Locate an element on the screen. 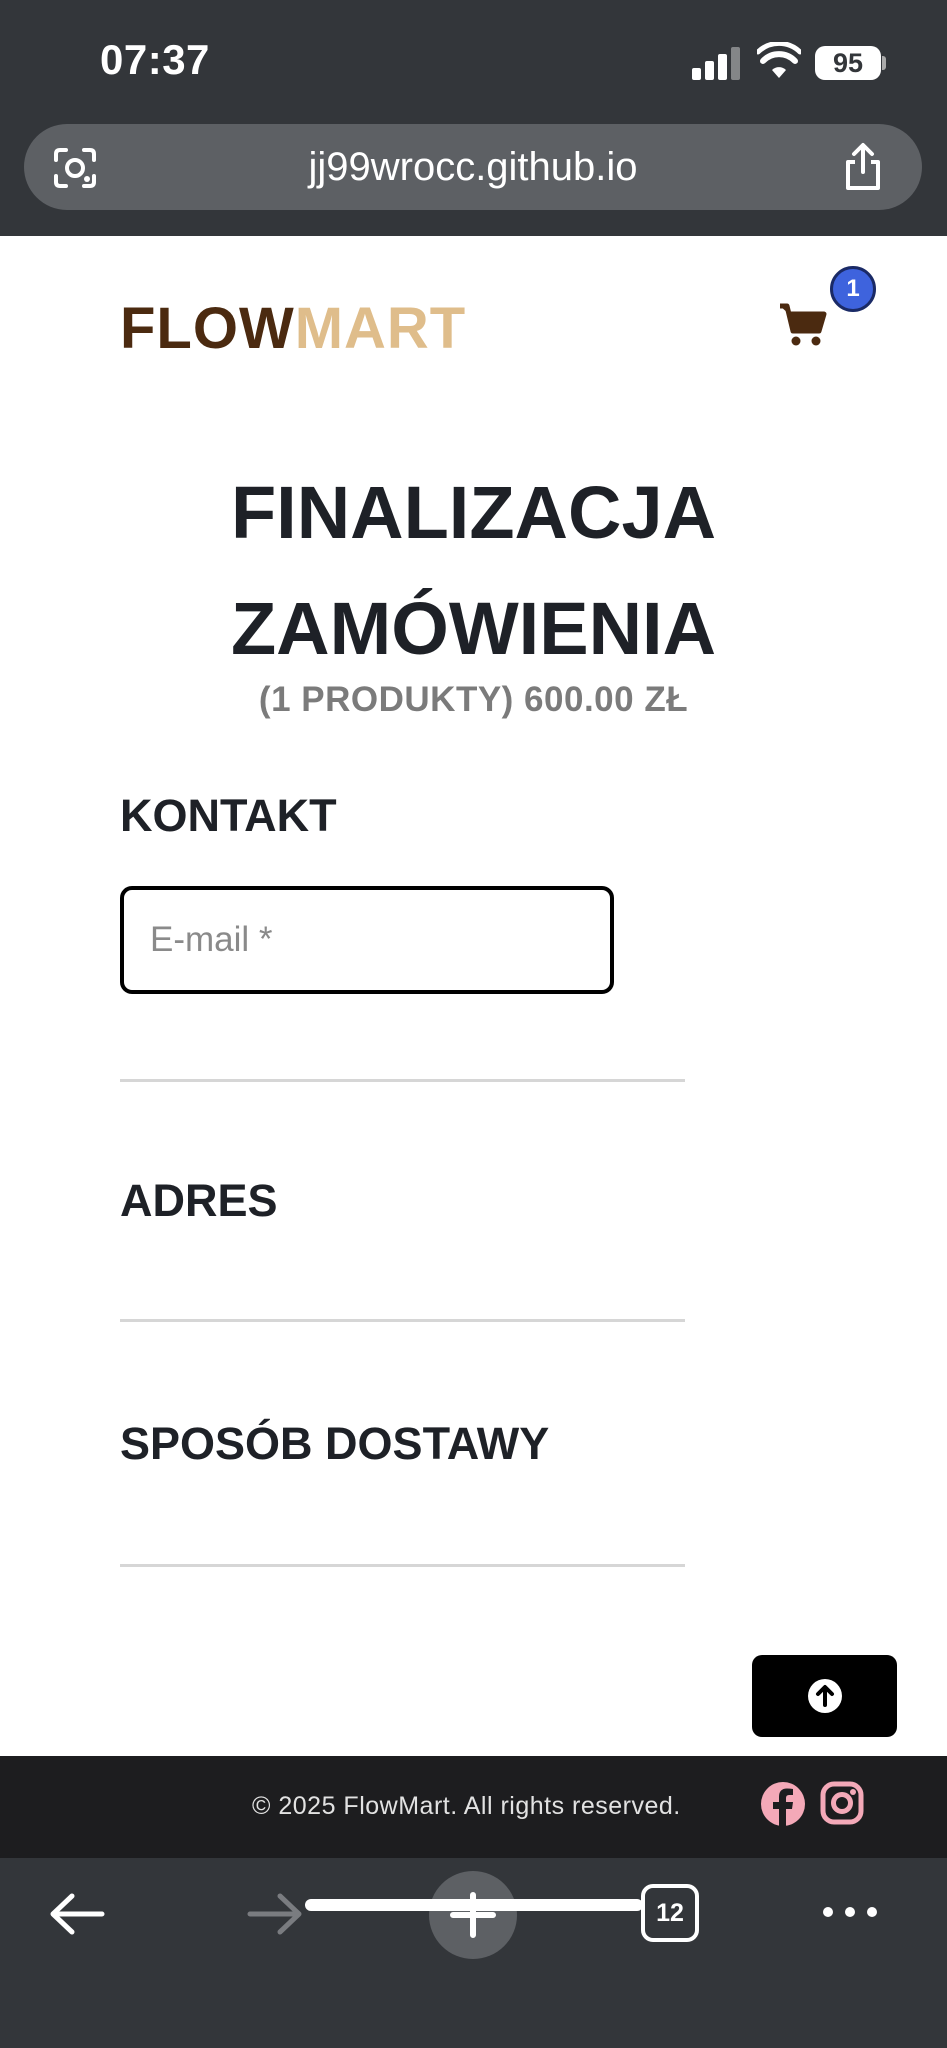 This screenshot has height=2048, width=947. battery-indicator: 95 is located at coordinates (848, 63).